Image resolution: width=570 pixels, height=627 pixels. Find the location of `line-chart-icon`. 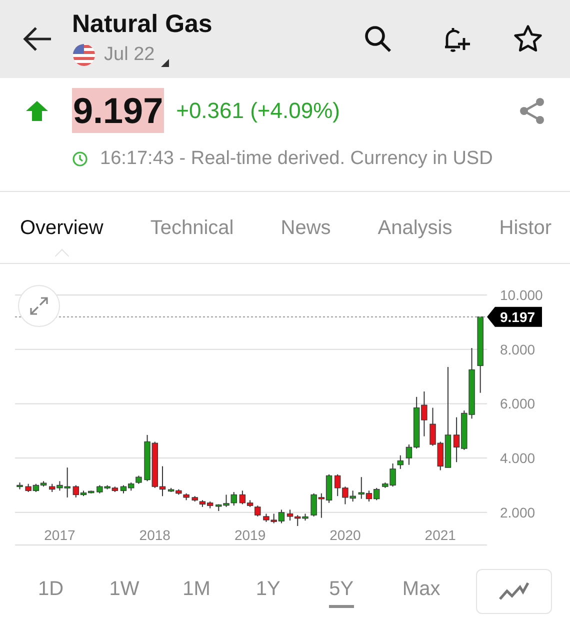

line-chart-icon is located at coordinates (514, 591).